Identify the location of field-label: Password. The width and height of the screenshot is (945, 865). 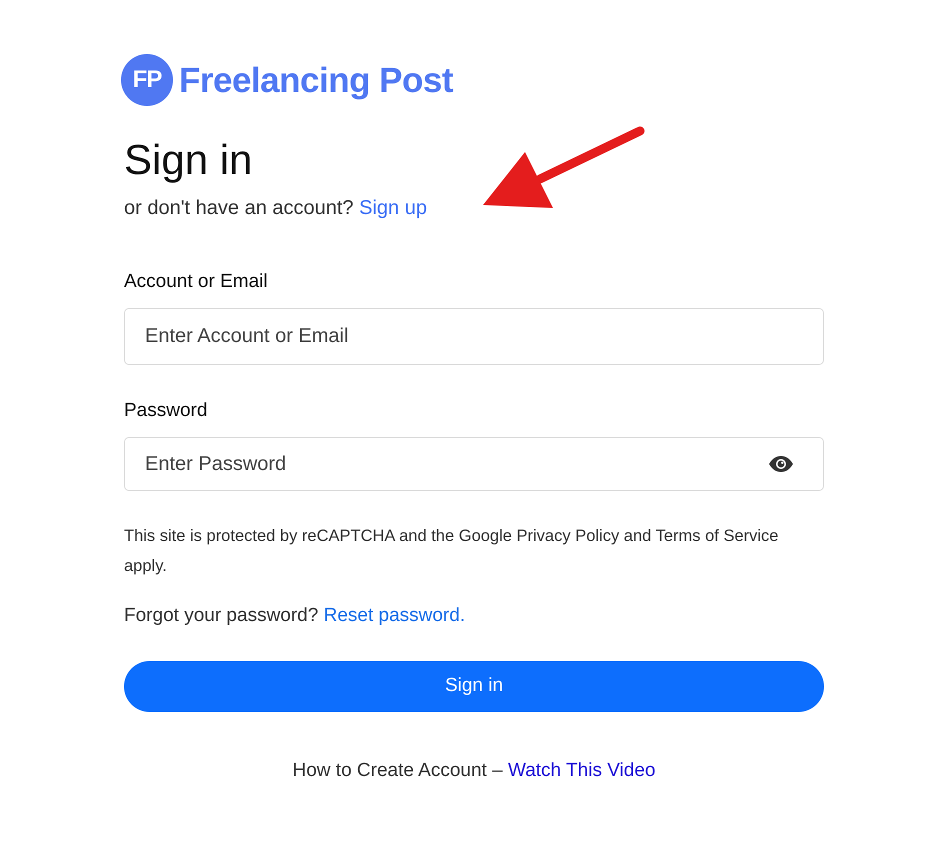
(166, 411).